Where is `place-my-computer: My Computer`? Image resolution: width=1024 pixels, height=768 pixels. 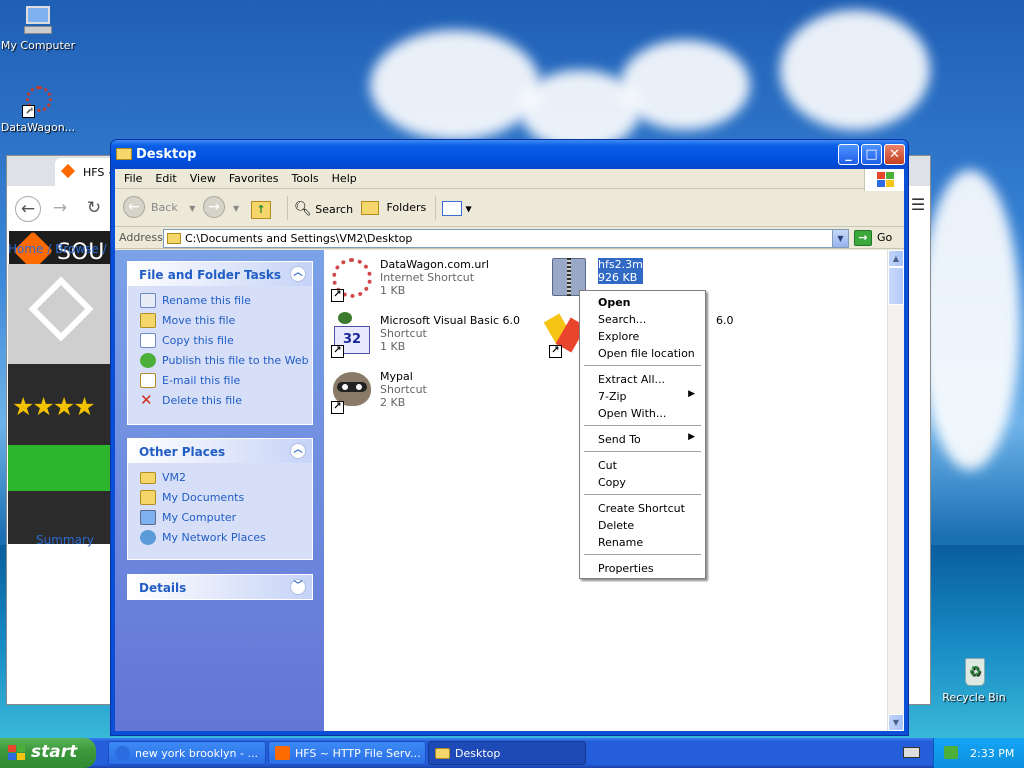
place-my-computer: My Computer is located at coordinates (226, 518).